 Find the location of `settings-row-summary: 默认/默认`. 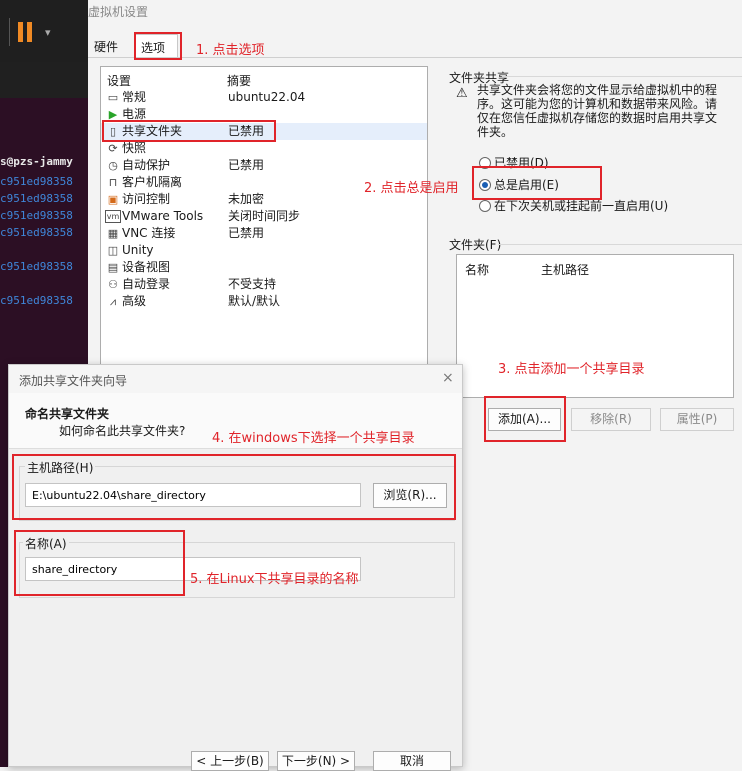

settings-row-summary: 默认/默认 is located at coordinates (254, 301).